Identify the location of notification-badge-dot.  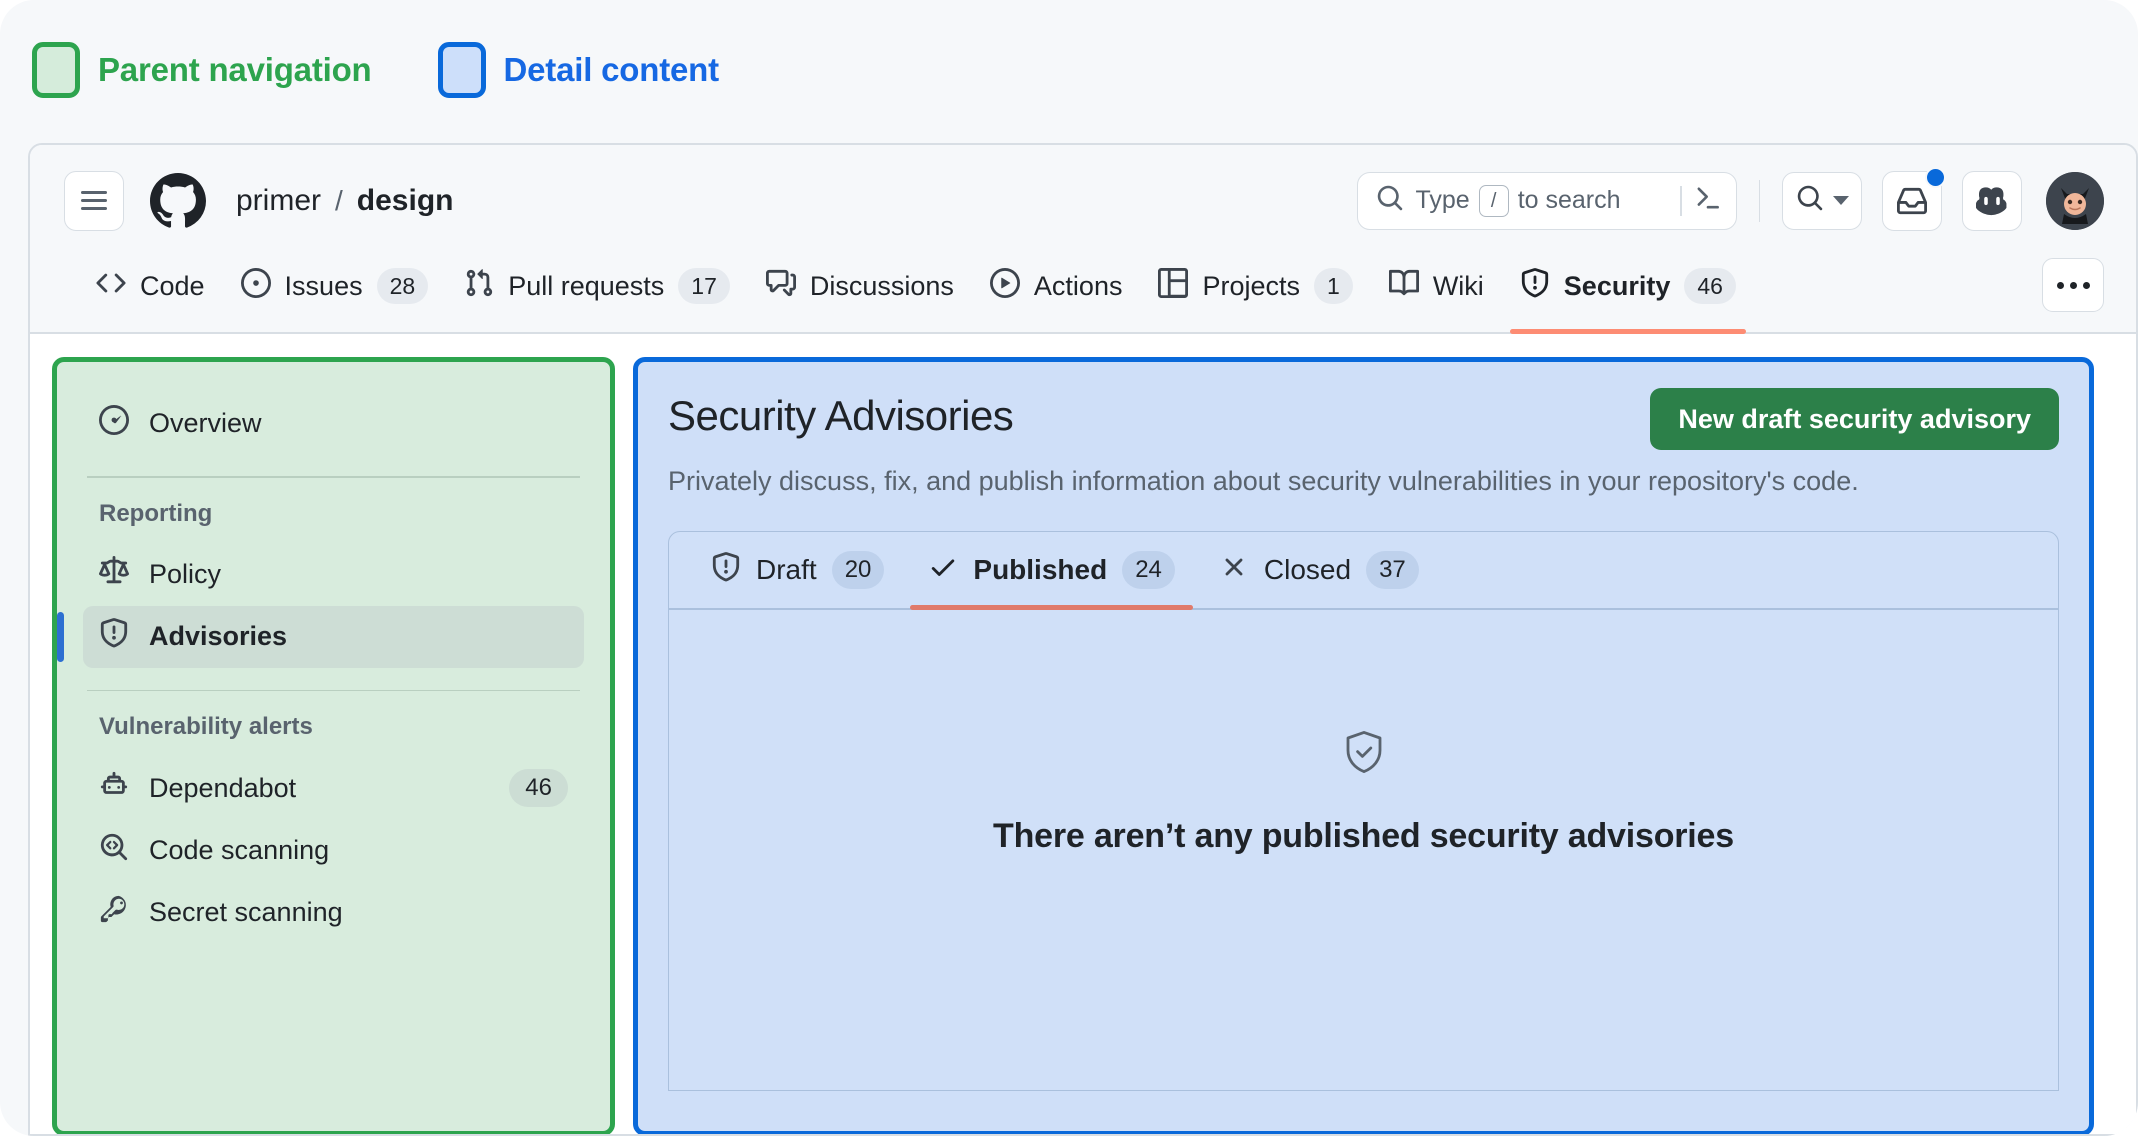
(1935, 177).